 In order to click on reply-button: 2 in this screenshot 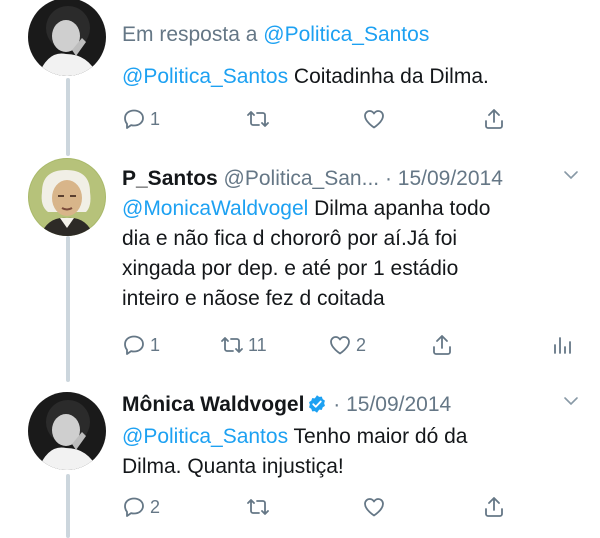, I will do `click(141, 507)`.